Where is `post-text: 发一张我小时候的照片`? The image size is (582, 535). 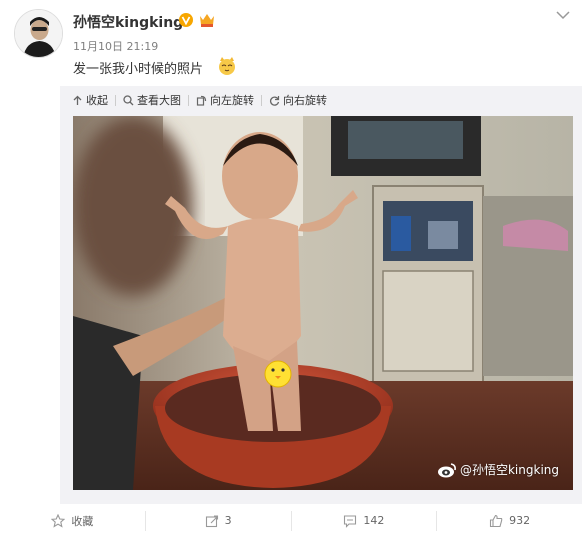 post-text: 发一张我小时候的照片 is located at coordinates (138, 69).